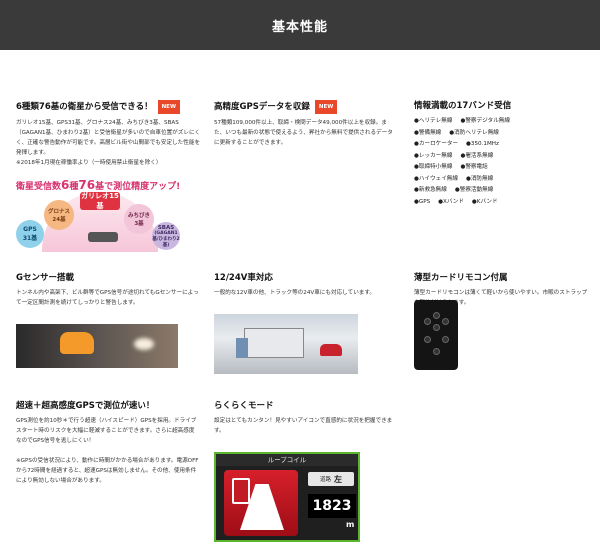  I want to click on band-item: ●警察デジタル無線, so click(485, 121).